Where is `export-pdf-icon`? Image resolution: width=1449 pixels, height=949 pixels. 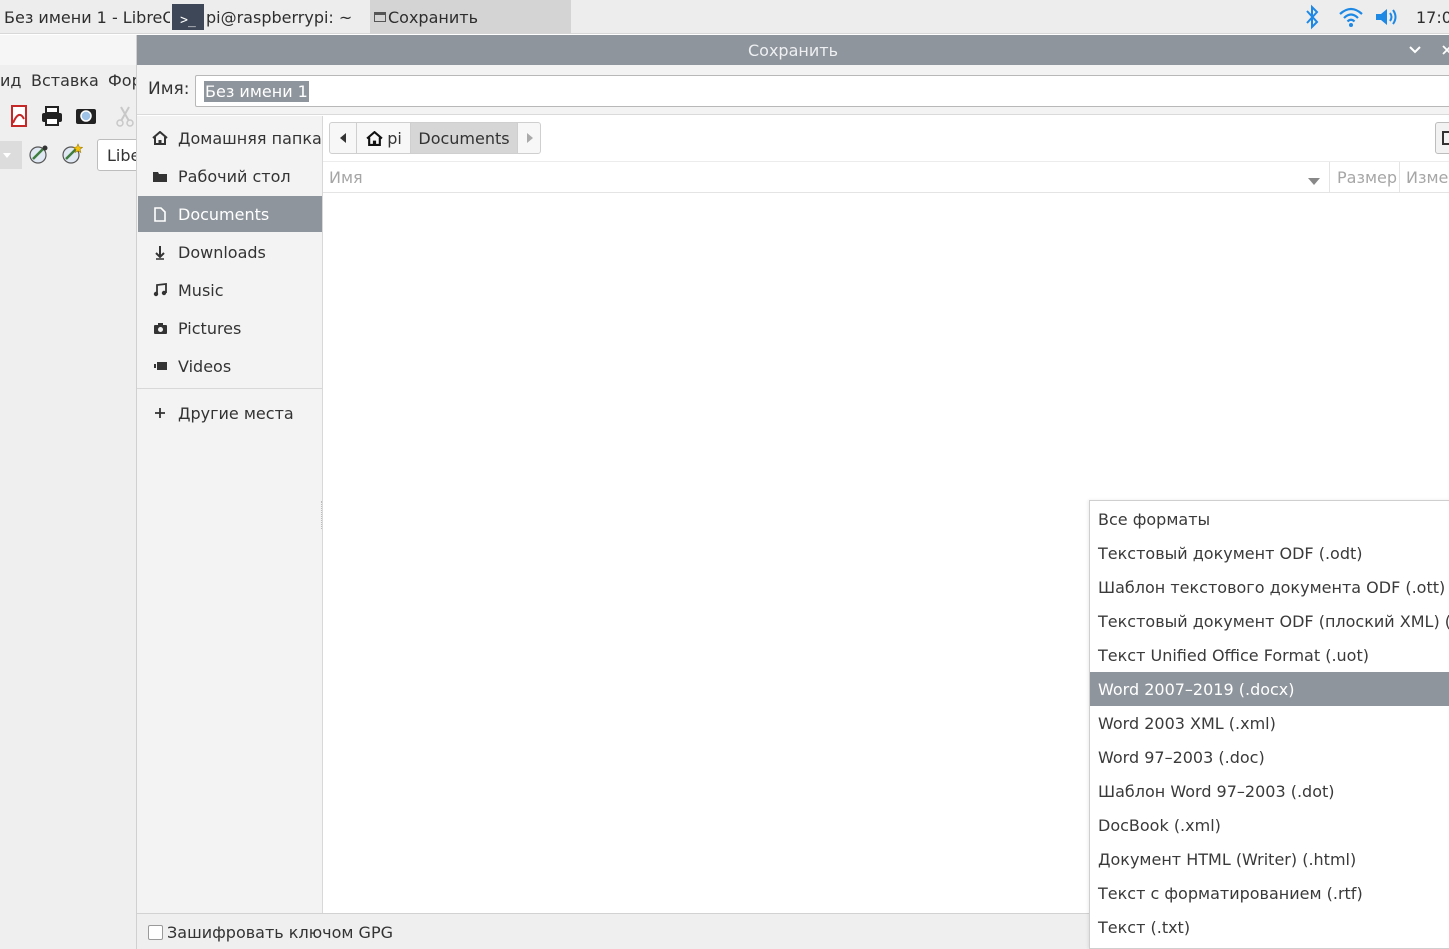
export-pdf-icon is located at coordinates (19, 116).